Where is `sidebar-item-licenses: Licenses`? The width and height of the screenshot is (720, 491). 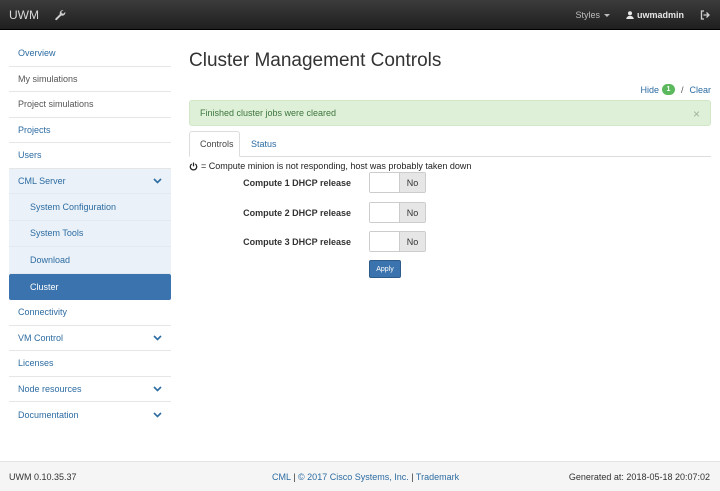 sidebar-item-licenses: Licenses is located at coordinates (90, 364).